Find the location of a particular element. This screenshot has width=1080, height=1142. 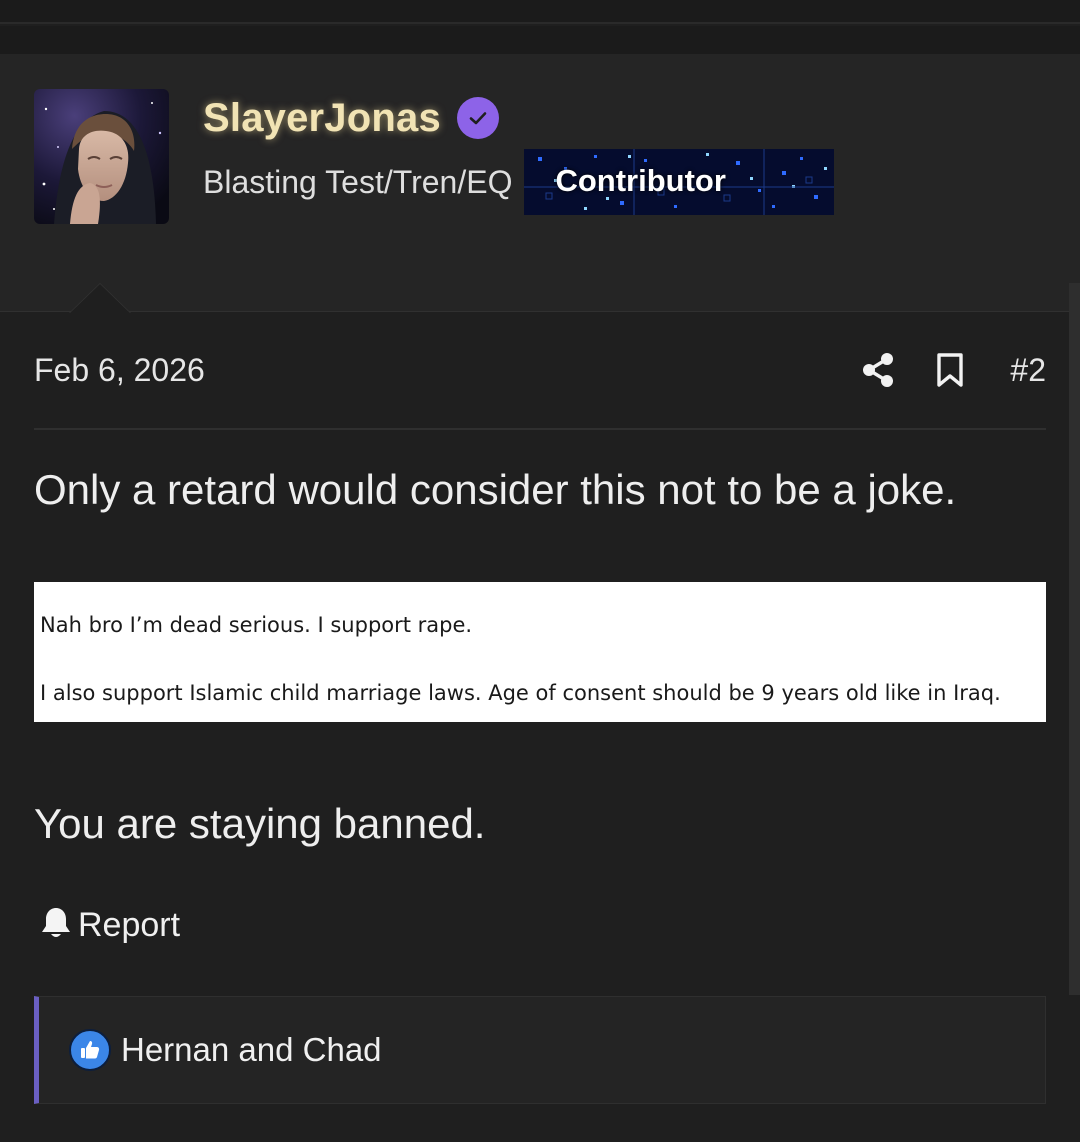

post-body-text: You are staying banned. is located at coordinates (260, 823).